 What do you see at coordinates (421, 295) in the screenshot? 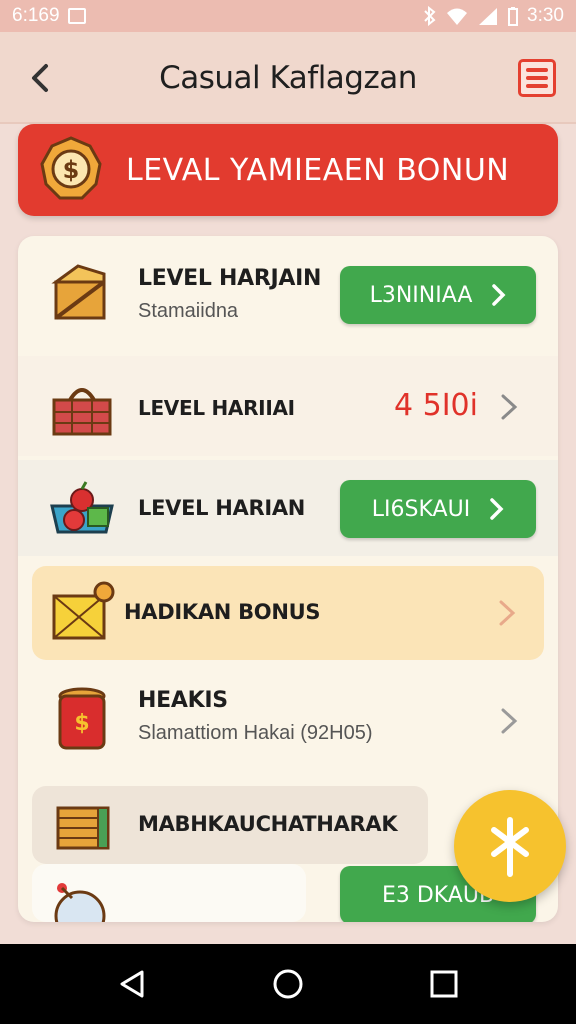
I see `claim-button-label: L3NINIAA` at bounding box center [421, 295].